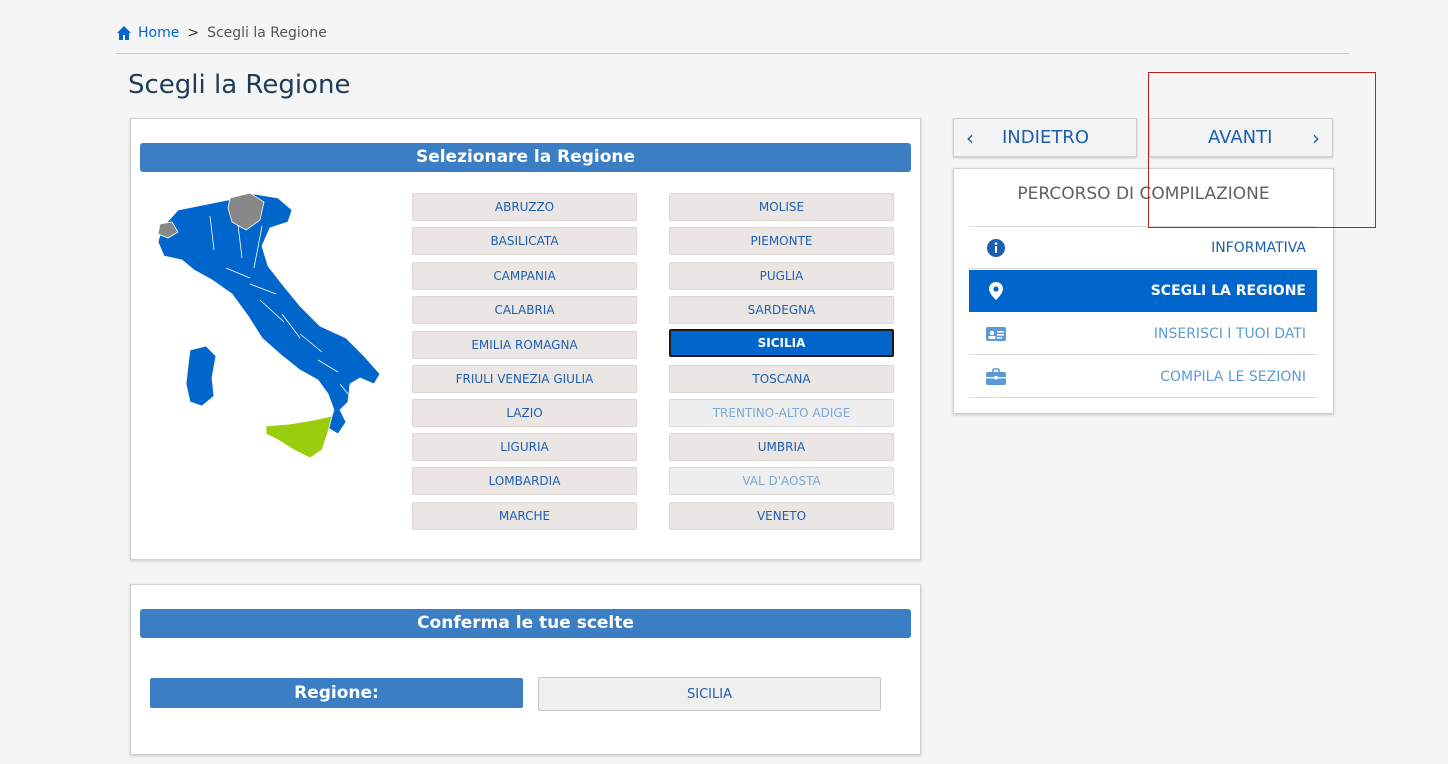 Image resolution: width=1448 pixels, height=764 pixels. I want to click on next-button-label: AVANTI, so click(1240, 137).